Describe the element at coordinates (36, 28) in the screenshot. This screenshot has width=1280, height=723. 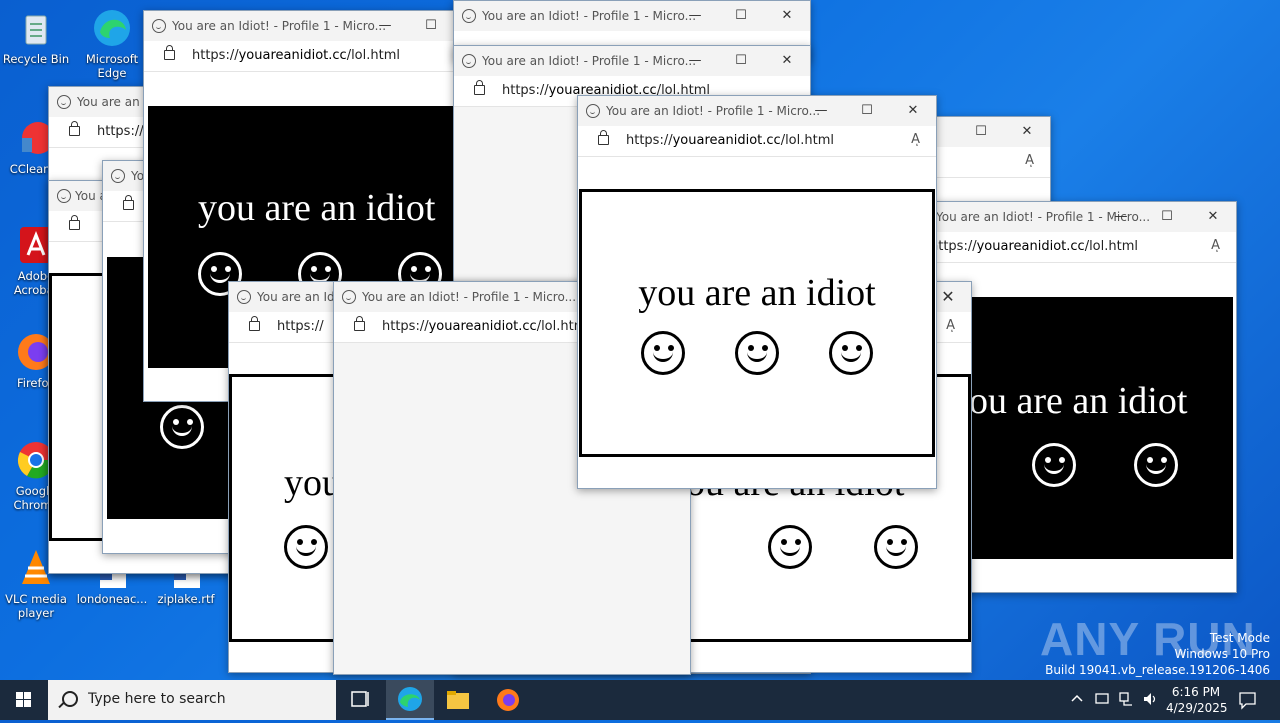
I see `recycle-bin-icon` at that location.